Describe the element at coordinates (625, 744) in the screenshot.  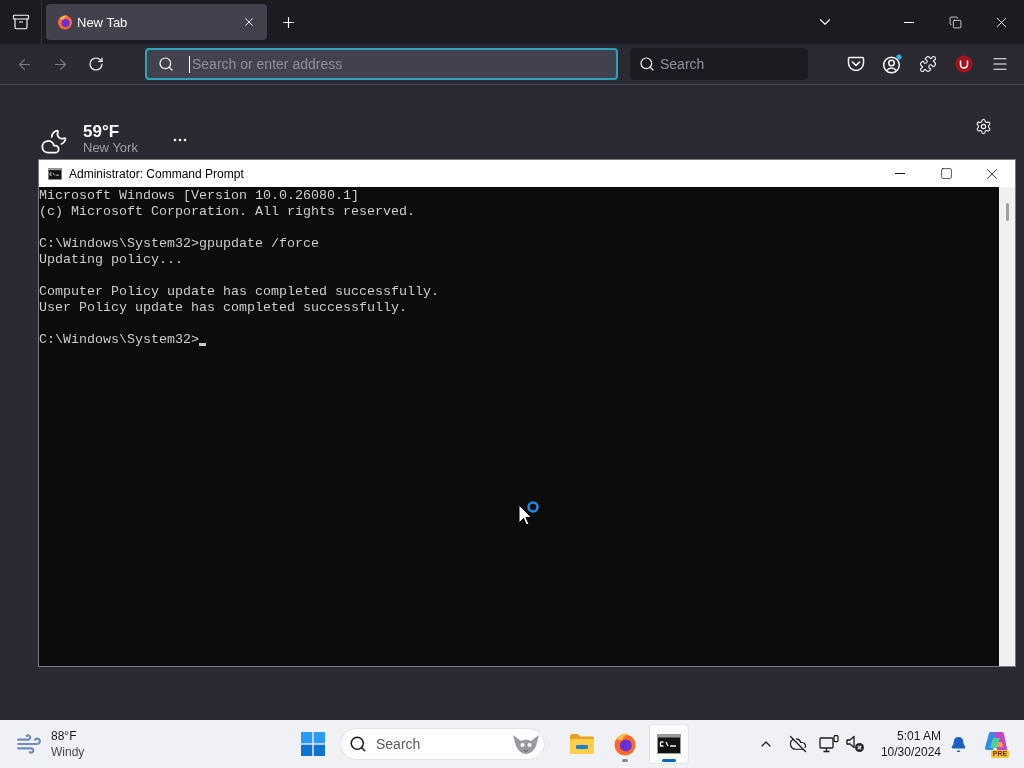
I see `browser-icon` at that location.